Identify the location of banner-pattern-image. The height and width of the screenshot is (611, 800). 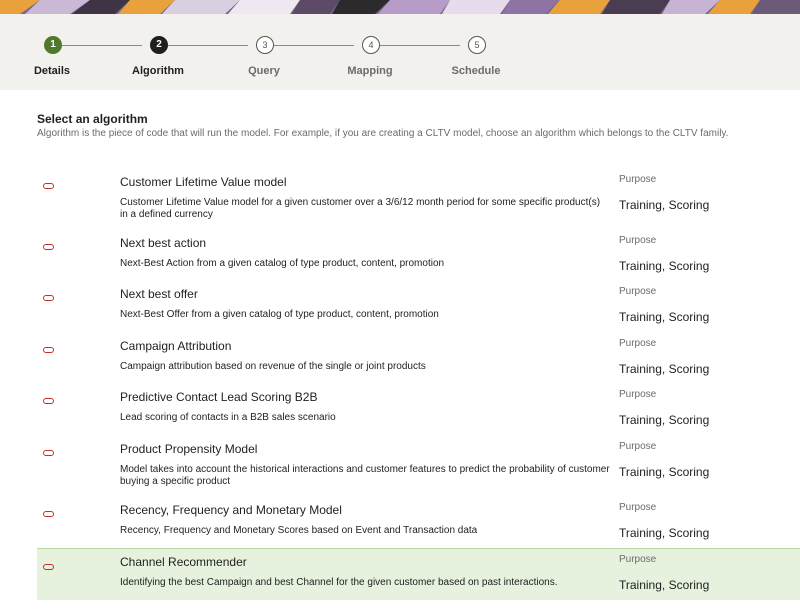
(400, 7).